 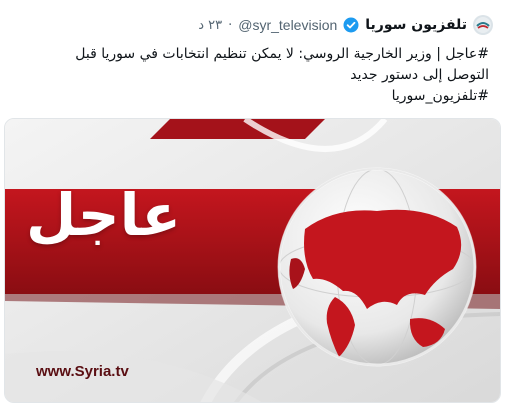 I want to click on avatar, so click(x=483, y=25).